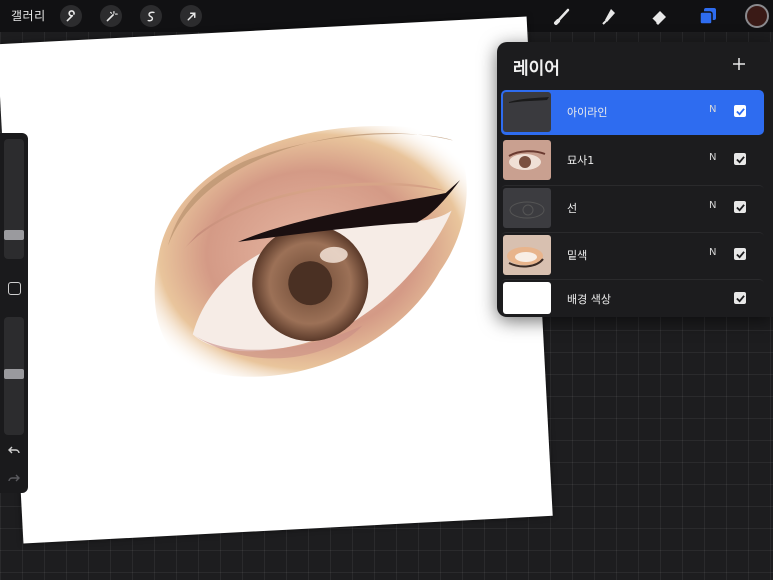  What do you see at coordinates (71, 16) in the screenshot?
I see `wrench-icon` at bounding box center [71, 16].